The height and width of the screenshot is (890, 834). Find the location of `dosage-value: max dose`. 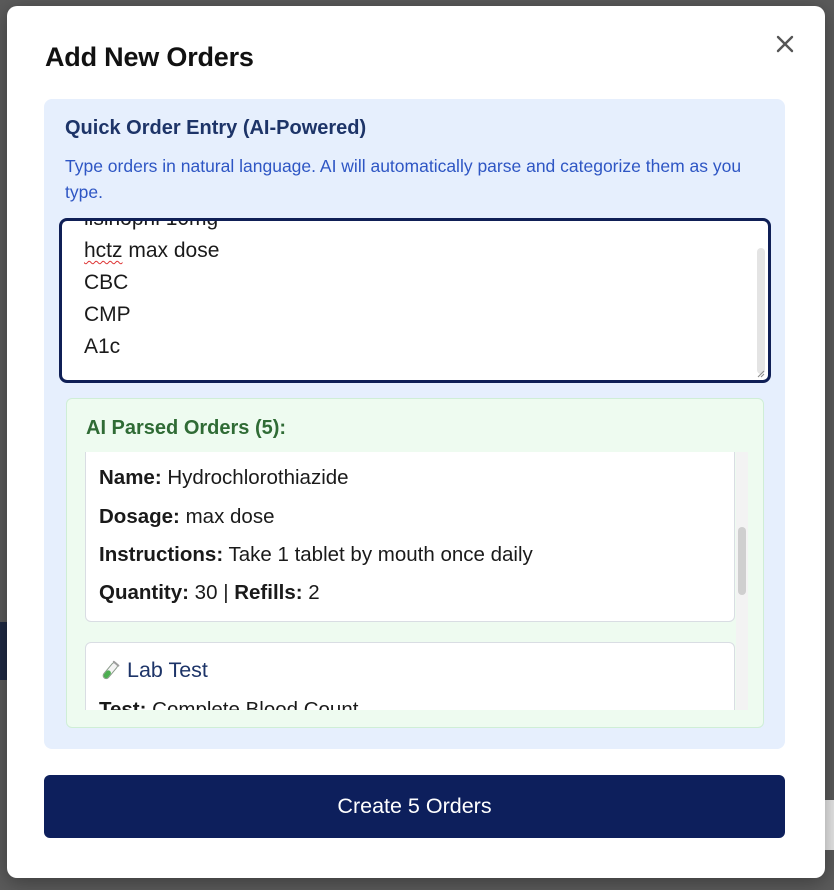

dosage-value: max dose is located at coordinates (230, 516).